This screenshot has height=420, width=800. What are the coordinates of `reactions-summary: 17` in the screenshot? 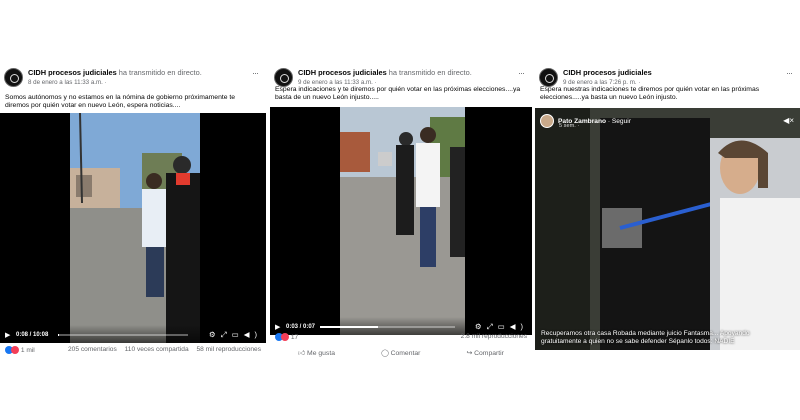 It's located at (286, 337).